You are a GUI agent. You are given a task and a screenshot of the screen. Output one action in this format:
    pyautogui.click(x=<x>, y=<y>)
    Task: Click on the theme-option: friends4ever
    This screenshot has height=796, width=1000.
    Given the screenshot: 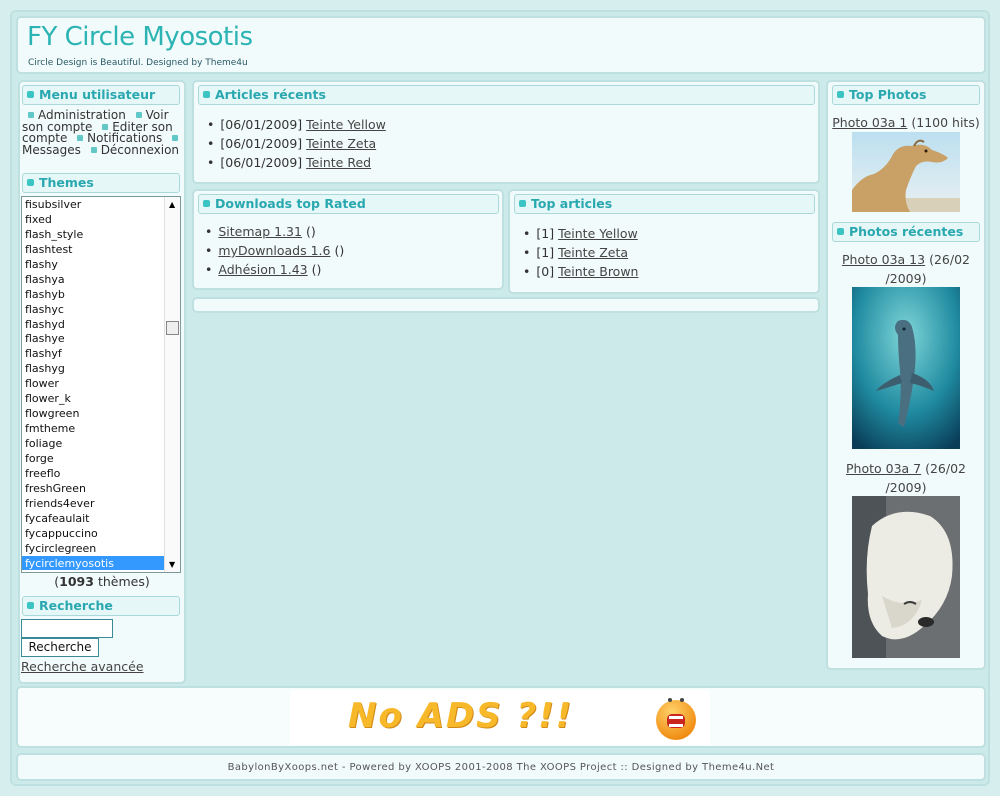 What is the action you would take?
    pyautogui.click(x=101, y=503)
    